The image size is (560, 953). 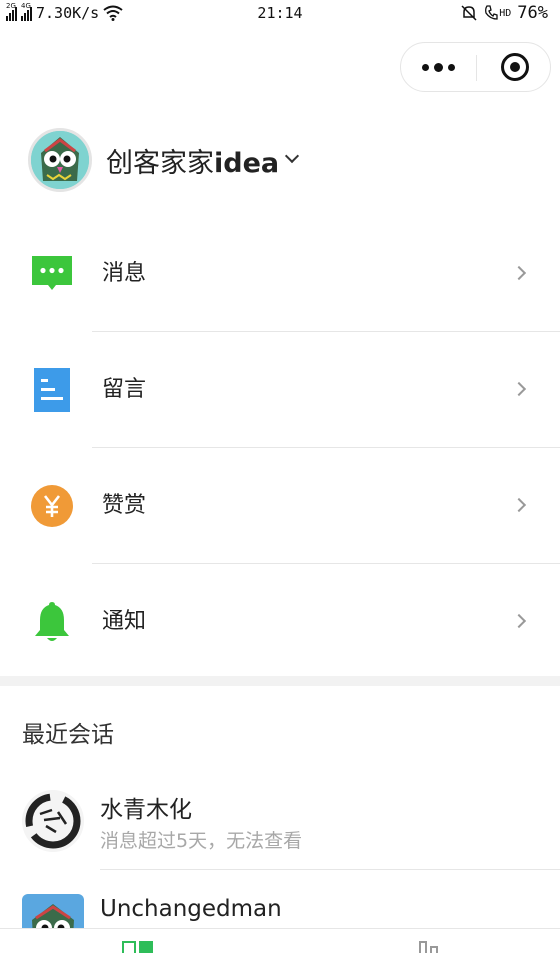 I want to click on more-dots-icon, so click(x=438, y=67).